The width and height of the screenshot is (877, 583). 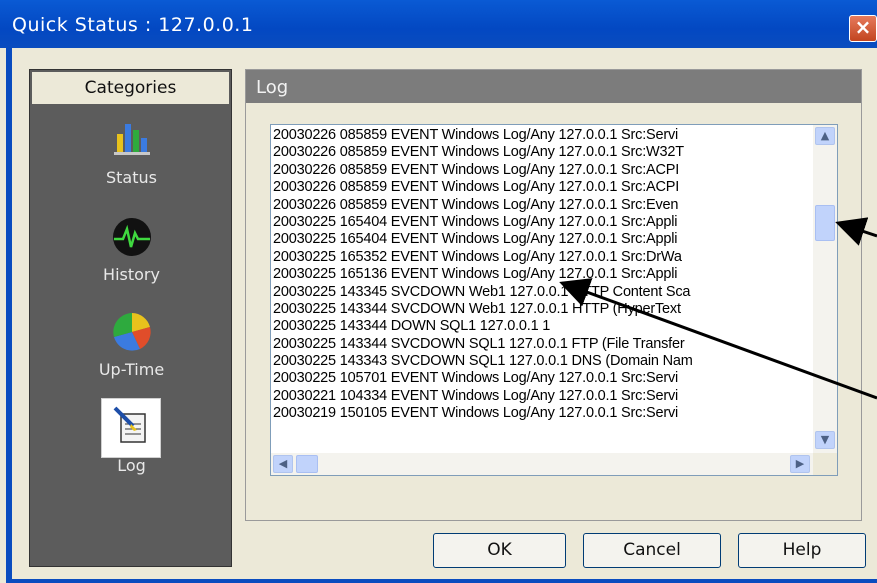 What do you see at coordinates (800, 464) in the screenshot?
I see `scroll-right-button: ▶` at bounding box center [800, 464].